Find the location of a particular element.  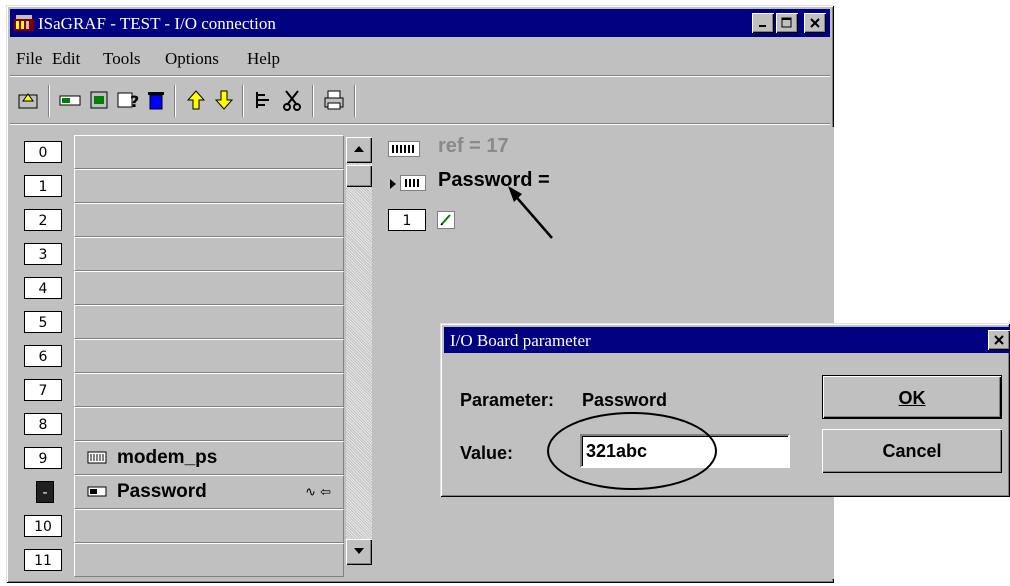

up-arrow-icon is located at coordinates (196, 101).